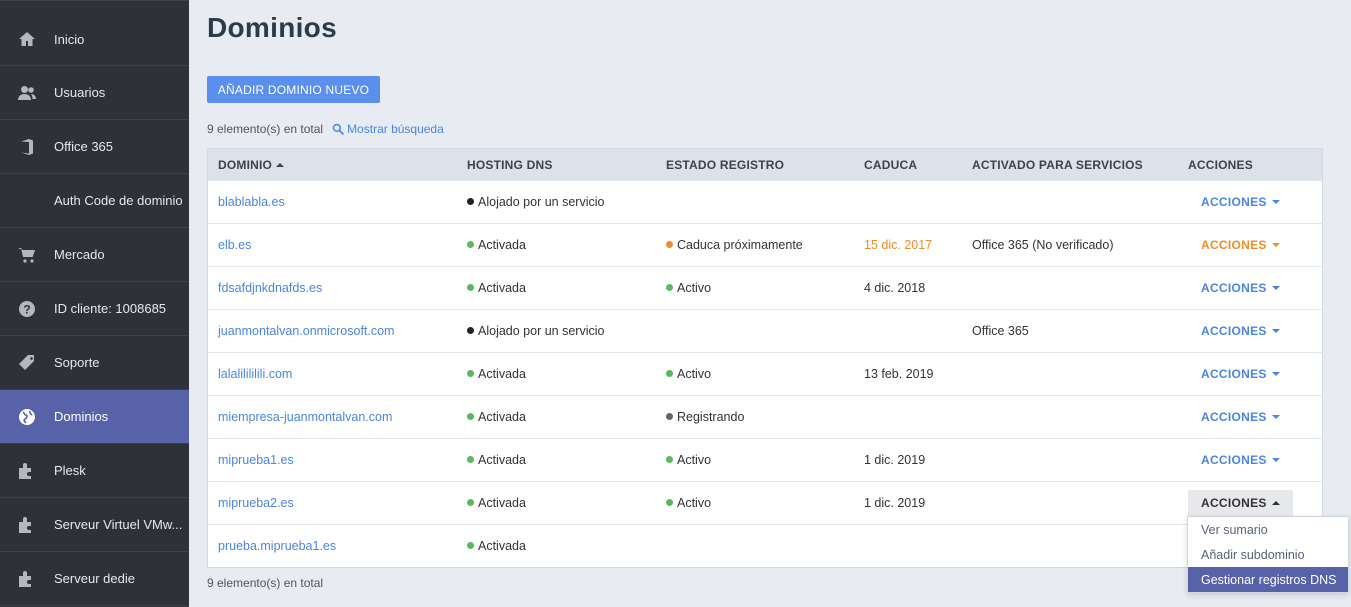  Describe the element at coordinates (272, 27) in the screenshot. I see `page-title: Dominios` at that location.